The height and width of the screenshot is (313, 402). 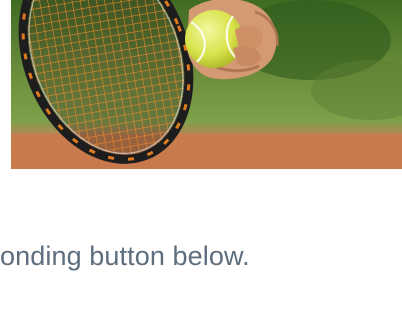 What do you see at coordinates (125, 256) in the screenshot?
I see `instruction-text: onding button below.` at bounding box center [125, 256].